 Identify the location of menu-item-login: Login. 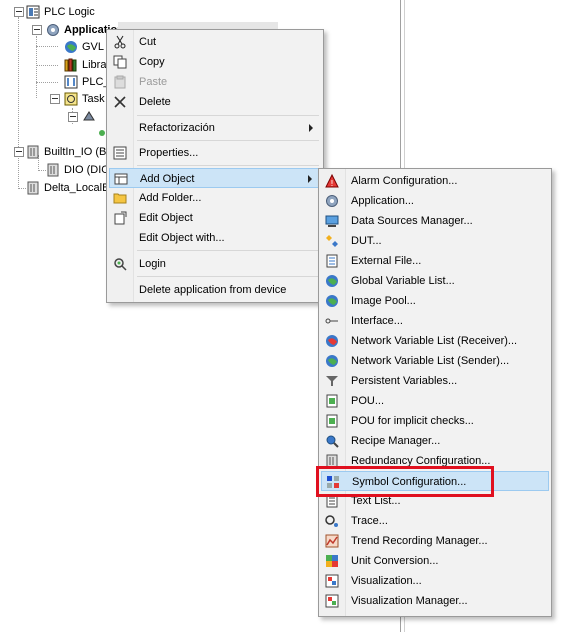
(215, 264).